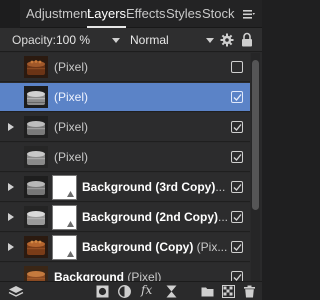 This screenshot has height=300, width=320. Describe the element at coordinates (107, 16) in the screenshot. I see `tab-layers: Layers` at that location.